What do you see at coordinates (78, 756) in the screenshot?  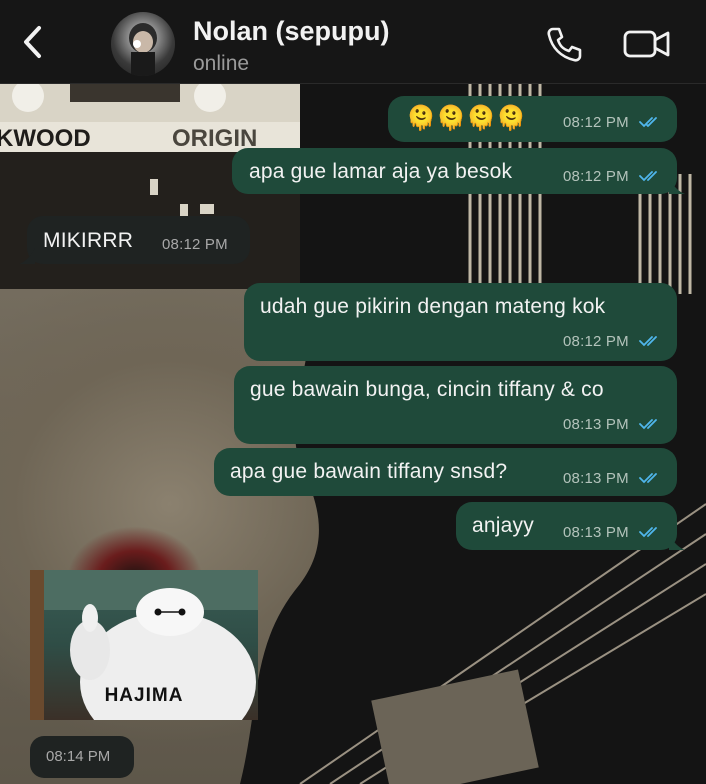 I see `message-time: 08:14 PM` at bounding box center [78, 756].